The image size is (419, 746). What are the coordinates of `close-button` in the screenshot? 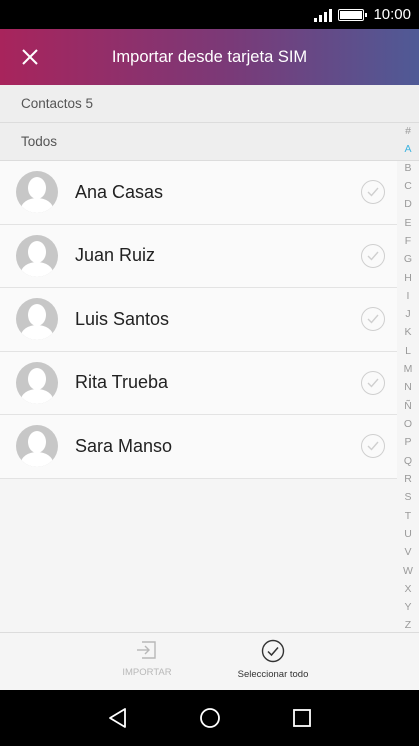 It's located at (30, 57).